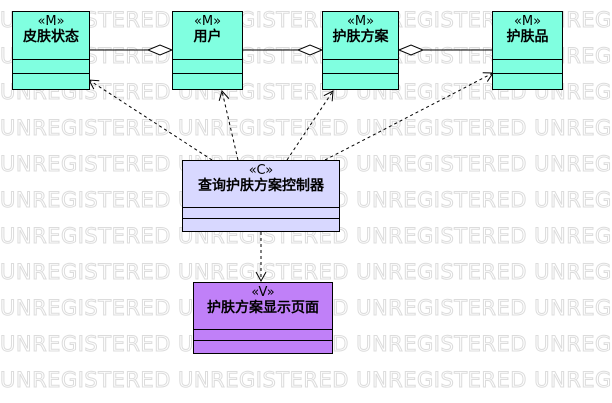 This screenshot has width=612, height=403. I want to click on class-query-controller: «C» 查询护肤方案控制器, so click(261, 196).